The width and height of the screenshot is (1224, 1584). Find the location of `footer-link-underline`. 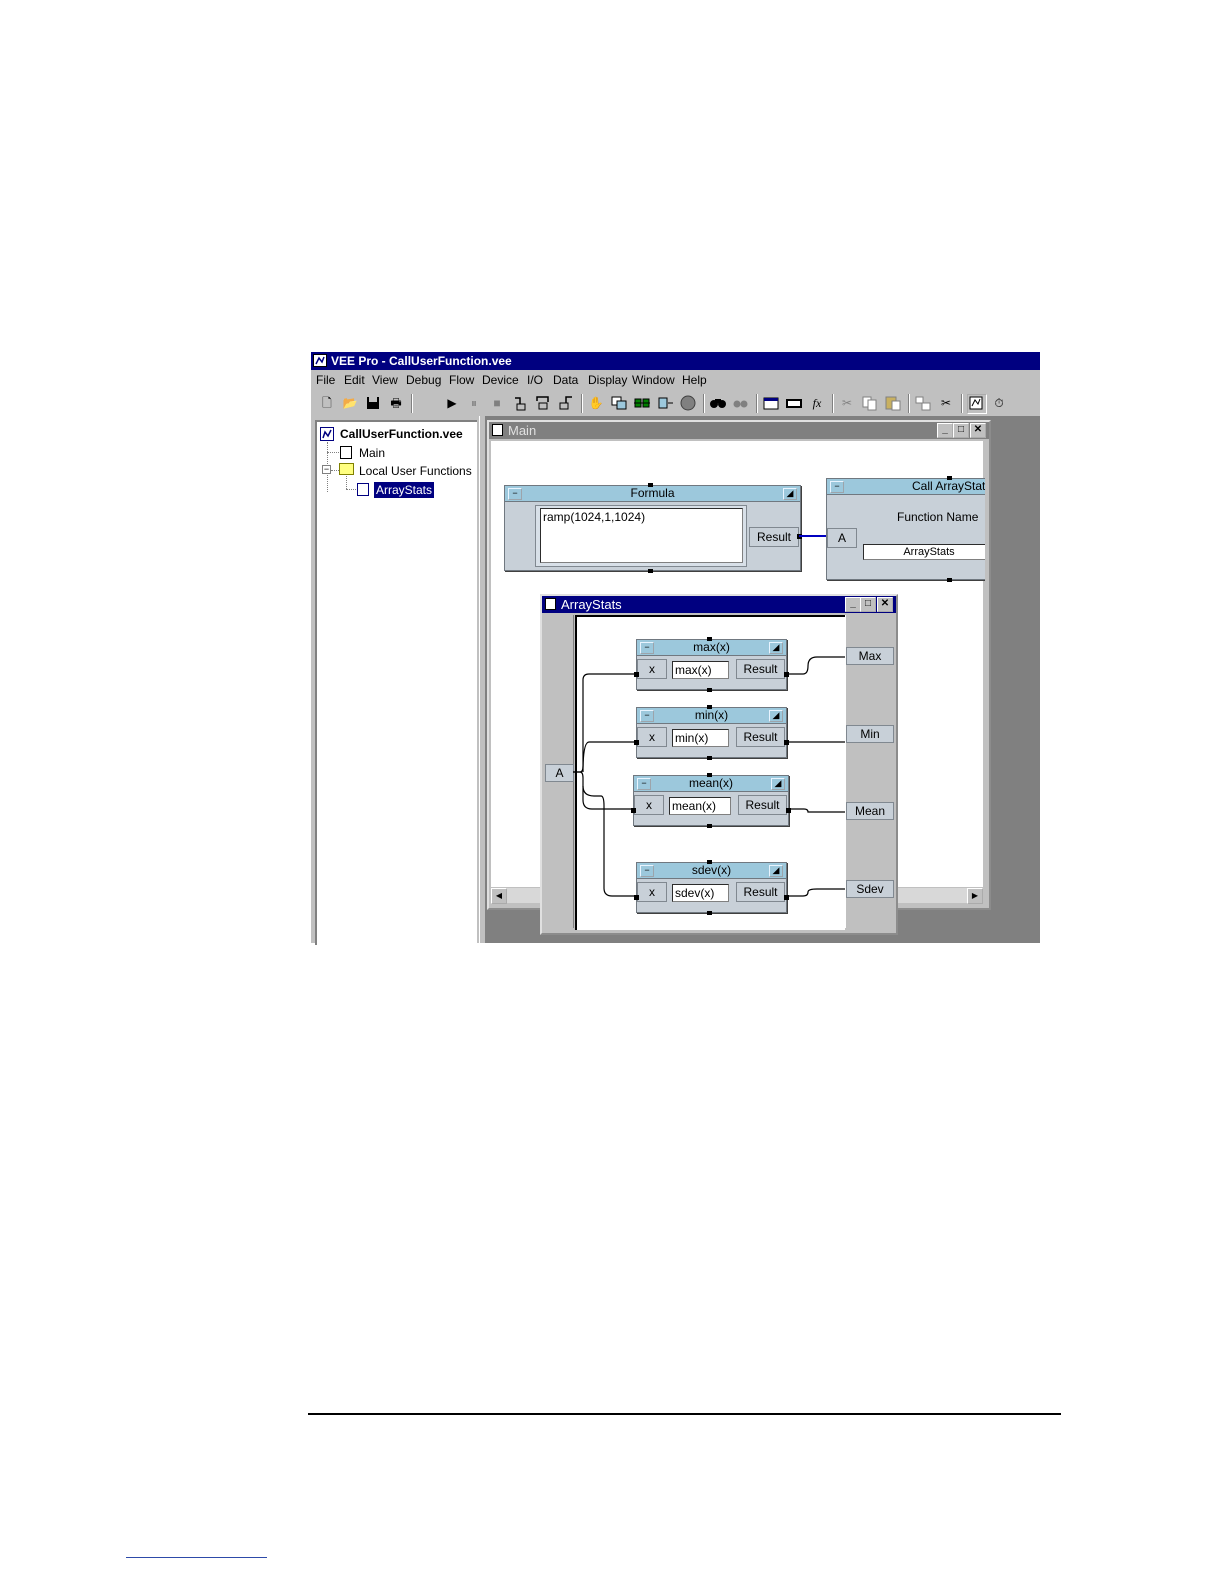

footer-link-underline is located at coordinates (196, 1557).